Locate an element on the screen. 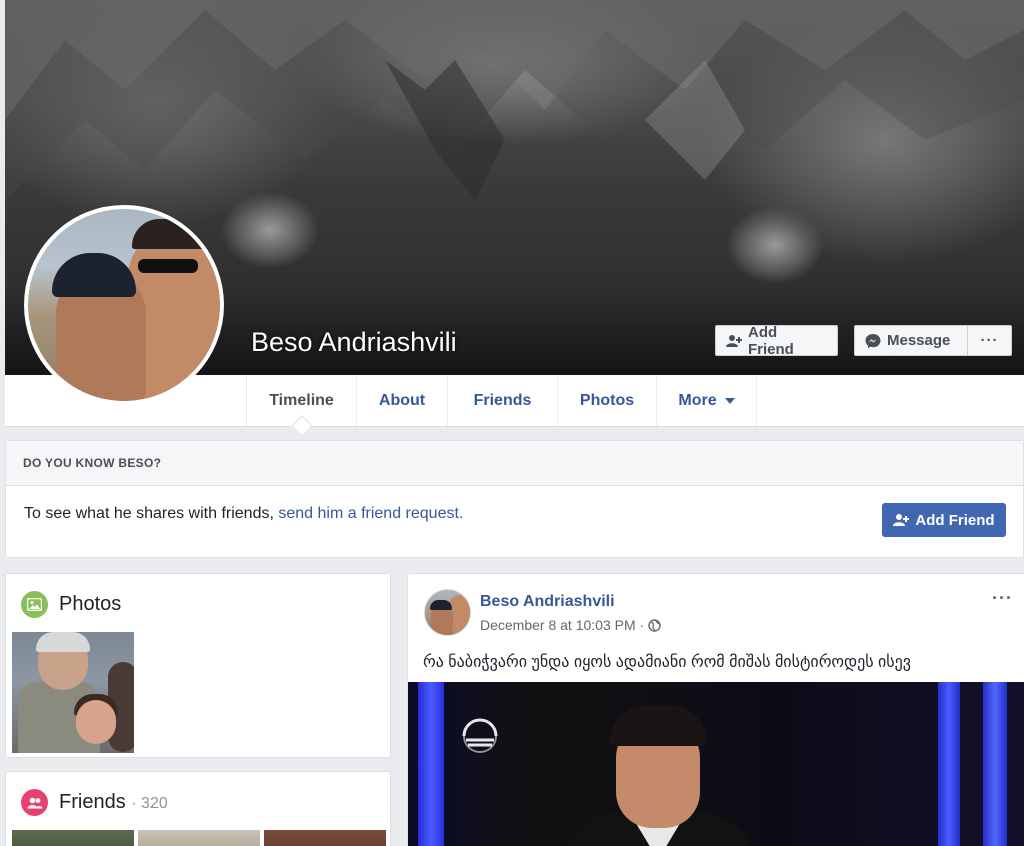  friends-icon is located at coordinates (34, 802).